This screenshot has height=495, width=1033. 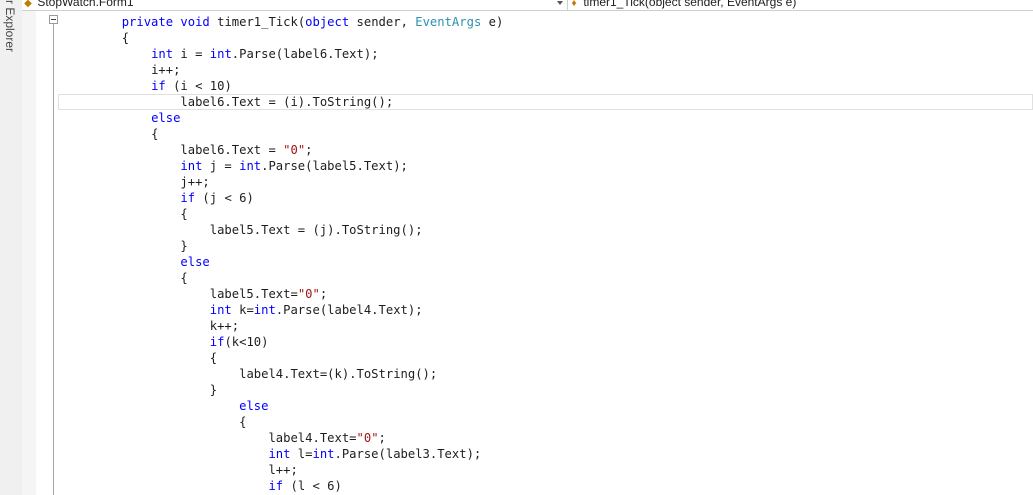 What do you see at coordinates (257, 22) in the screenshot?
I see `code-token: timer1_Tick(` at bounding box center [257, 22].